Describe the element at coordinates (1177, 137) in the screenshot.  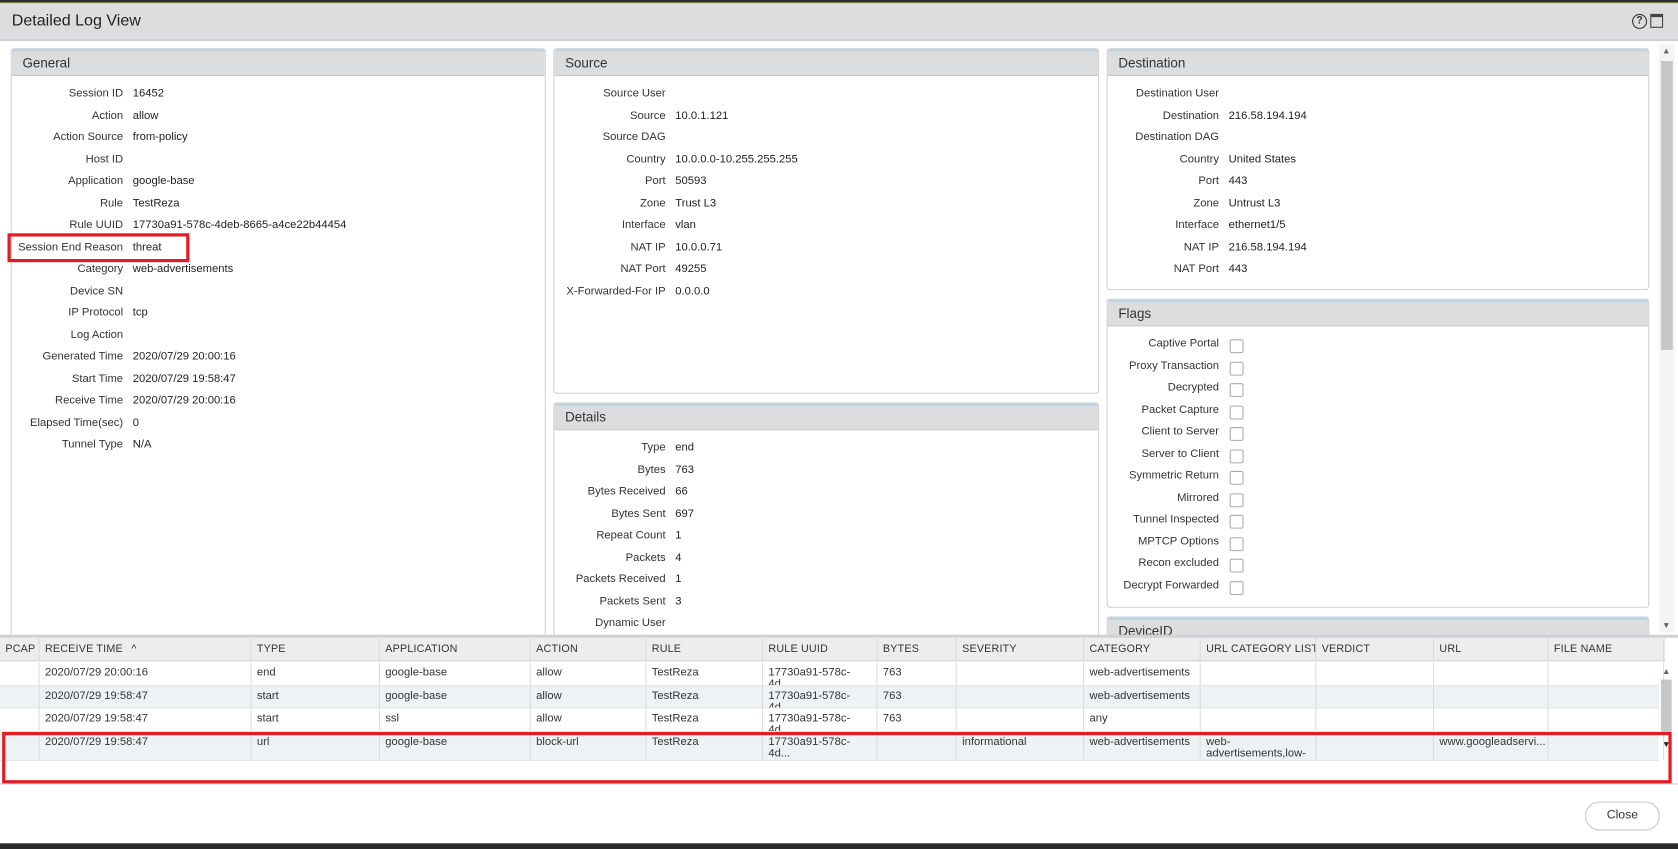
I see `field-label: Destination DAG` at that location.